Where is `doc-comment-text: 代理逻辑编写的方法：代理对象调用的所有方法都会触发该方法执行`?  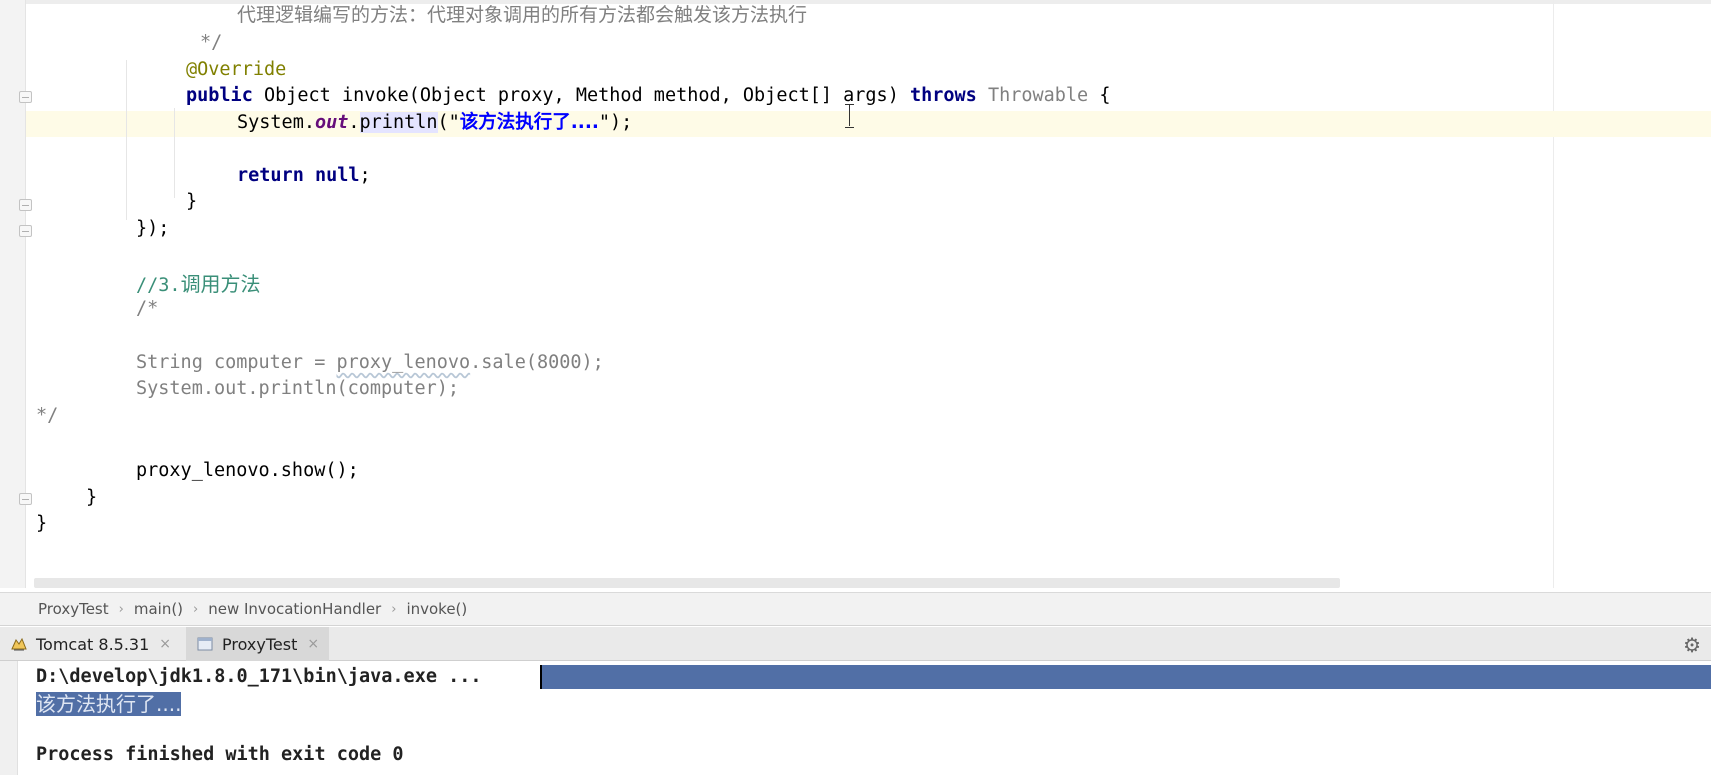
doc-comment-text: 代理逻辑编写的方法：代理对象调用的所有方法都会触发该方法执行 is located at coordinates (522, 15).